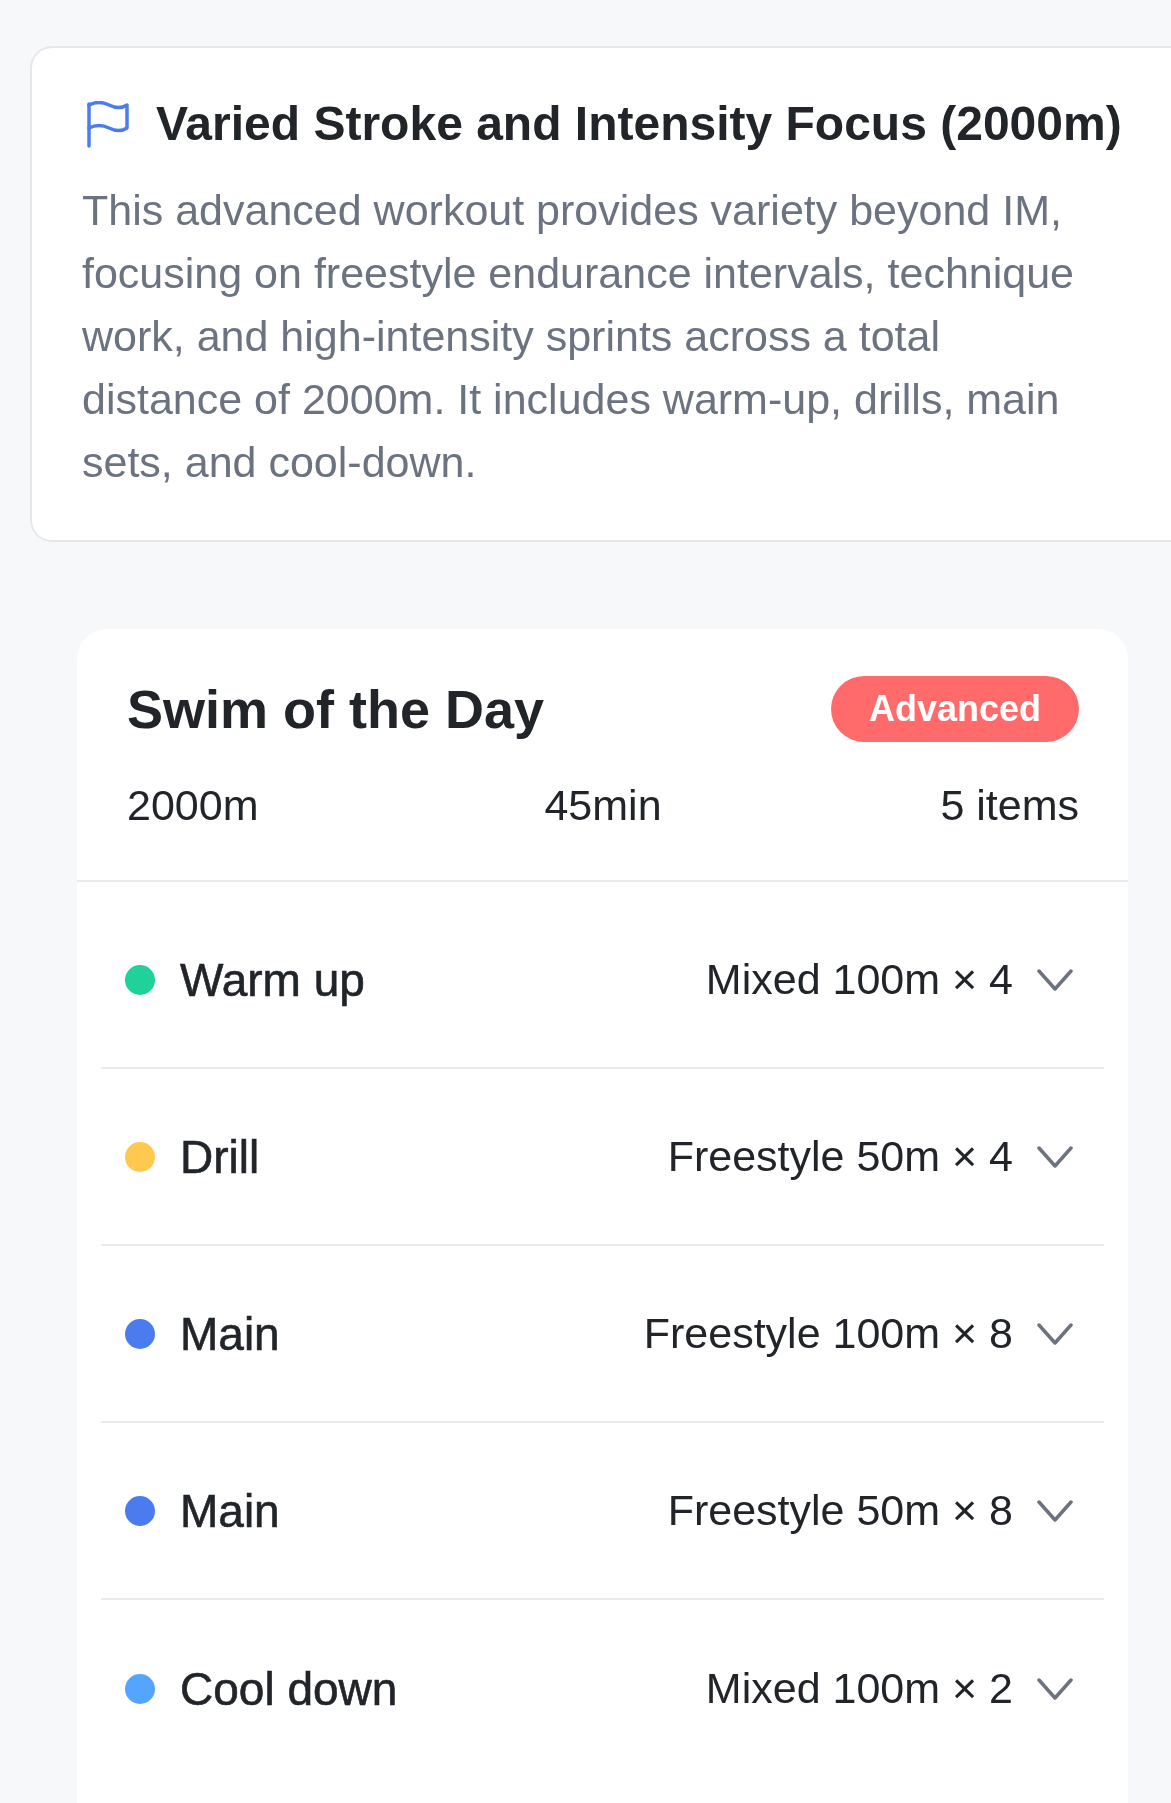  What do you see at coordinates (108, 124) in the screenshot?
I see `flag-icon` at bounding box center [108, 124].